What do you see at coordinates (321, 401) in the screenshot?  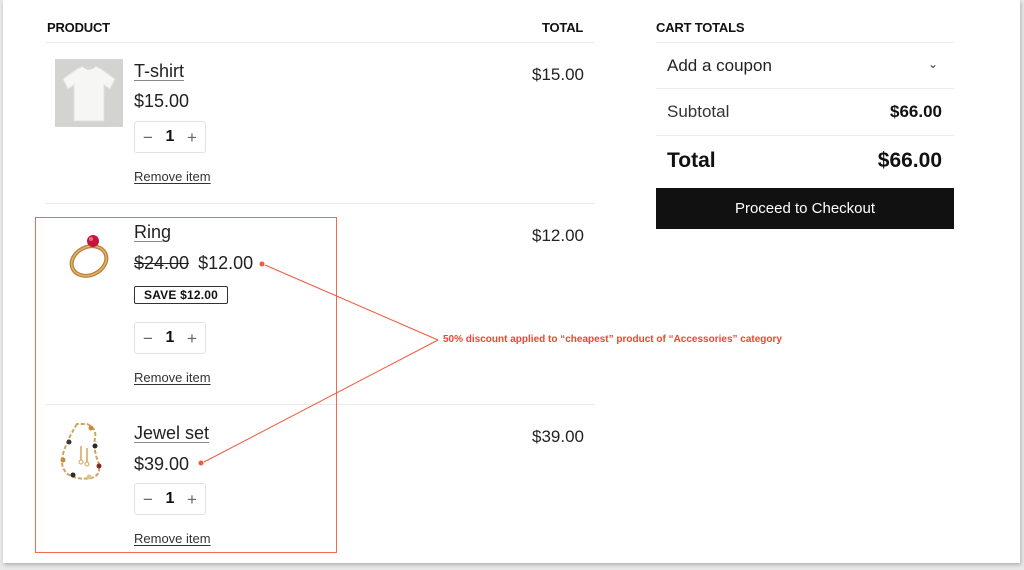 I see `arrow-to-jewel-set-price` at bounding box center [321, 401].